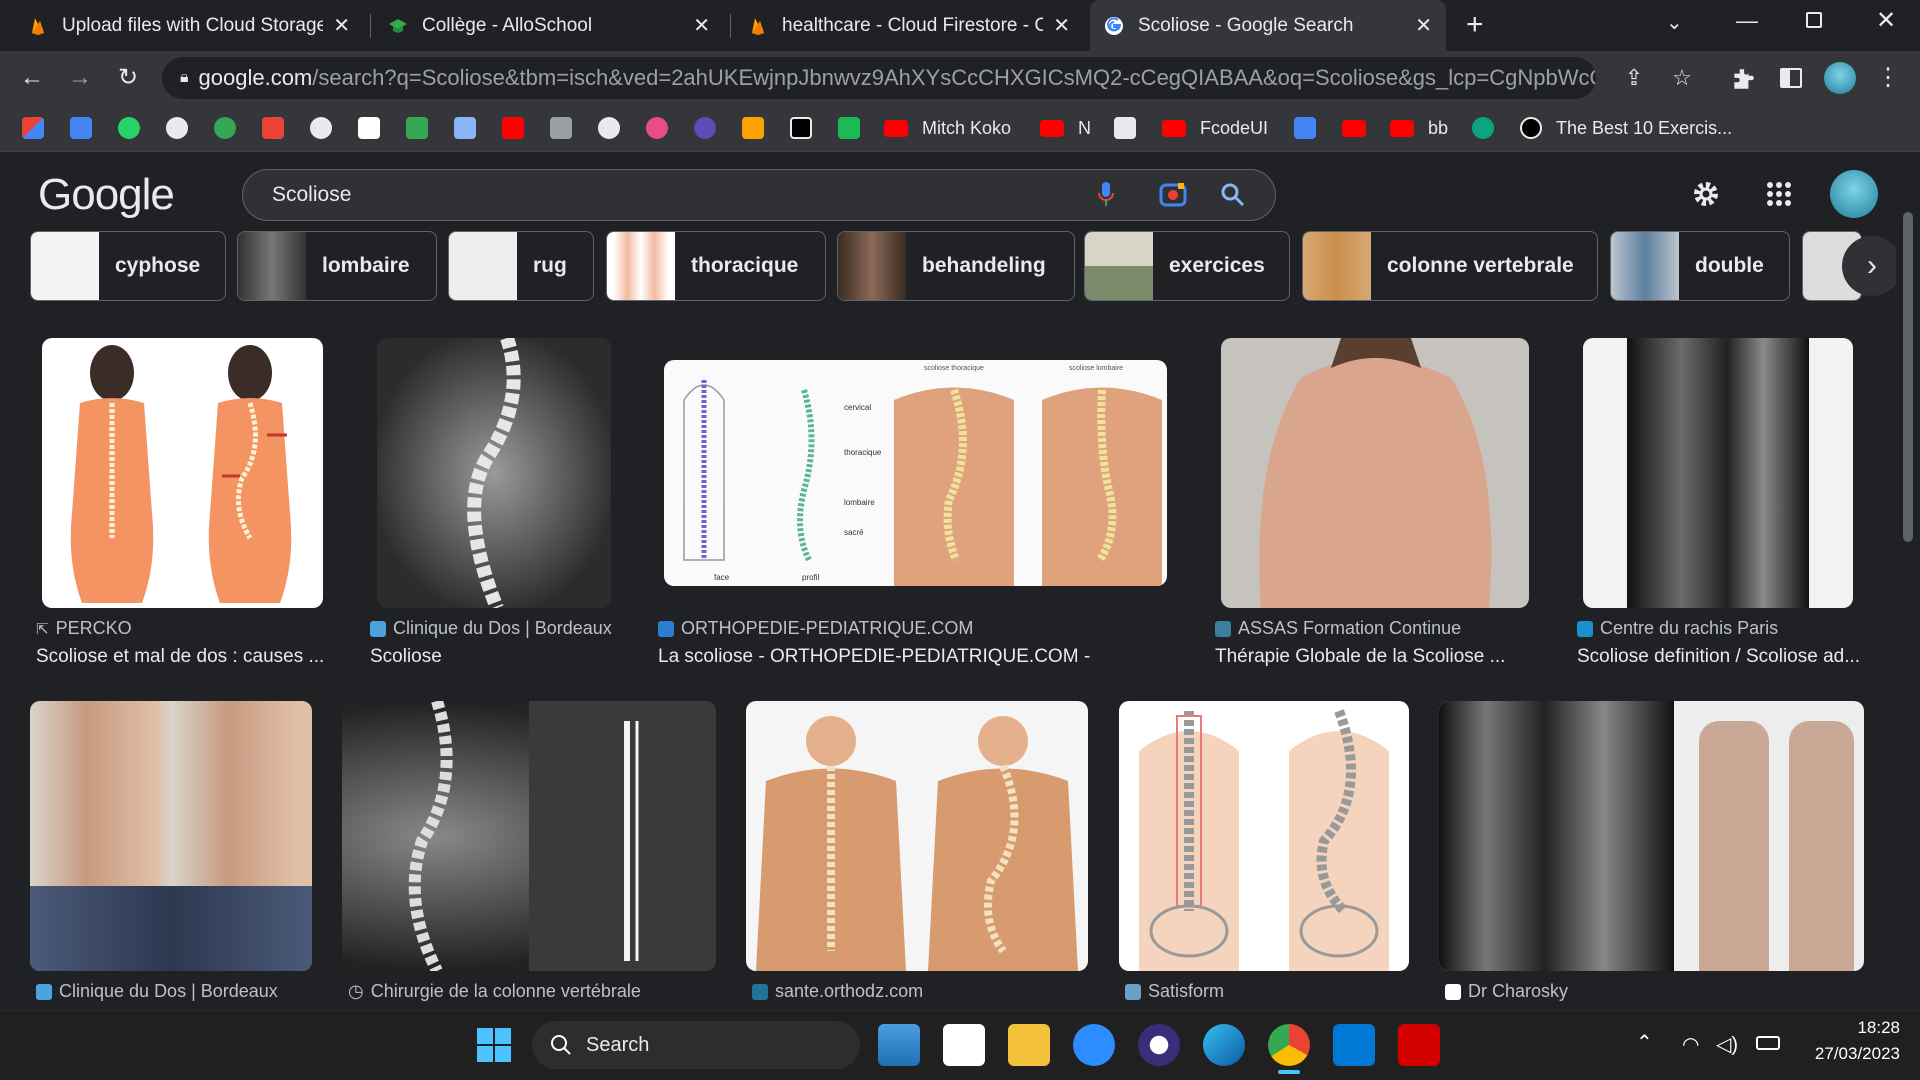 This screenshot has height=1080, width=1920. I want to click on scrollbar-thumb, so click(1908, 377).